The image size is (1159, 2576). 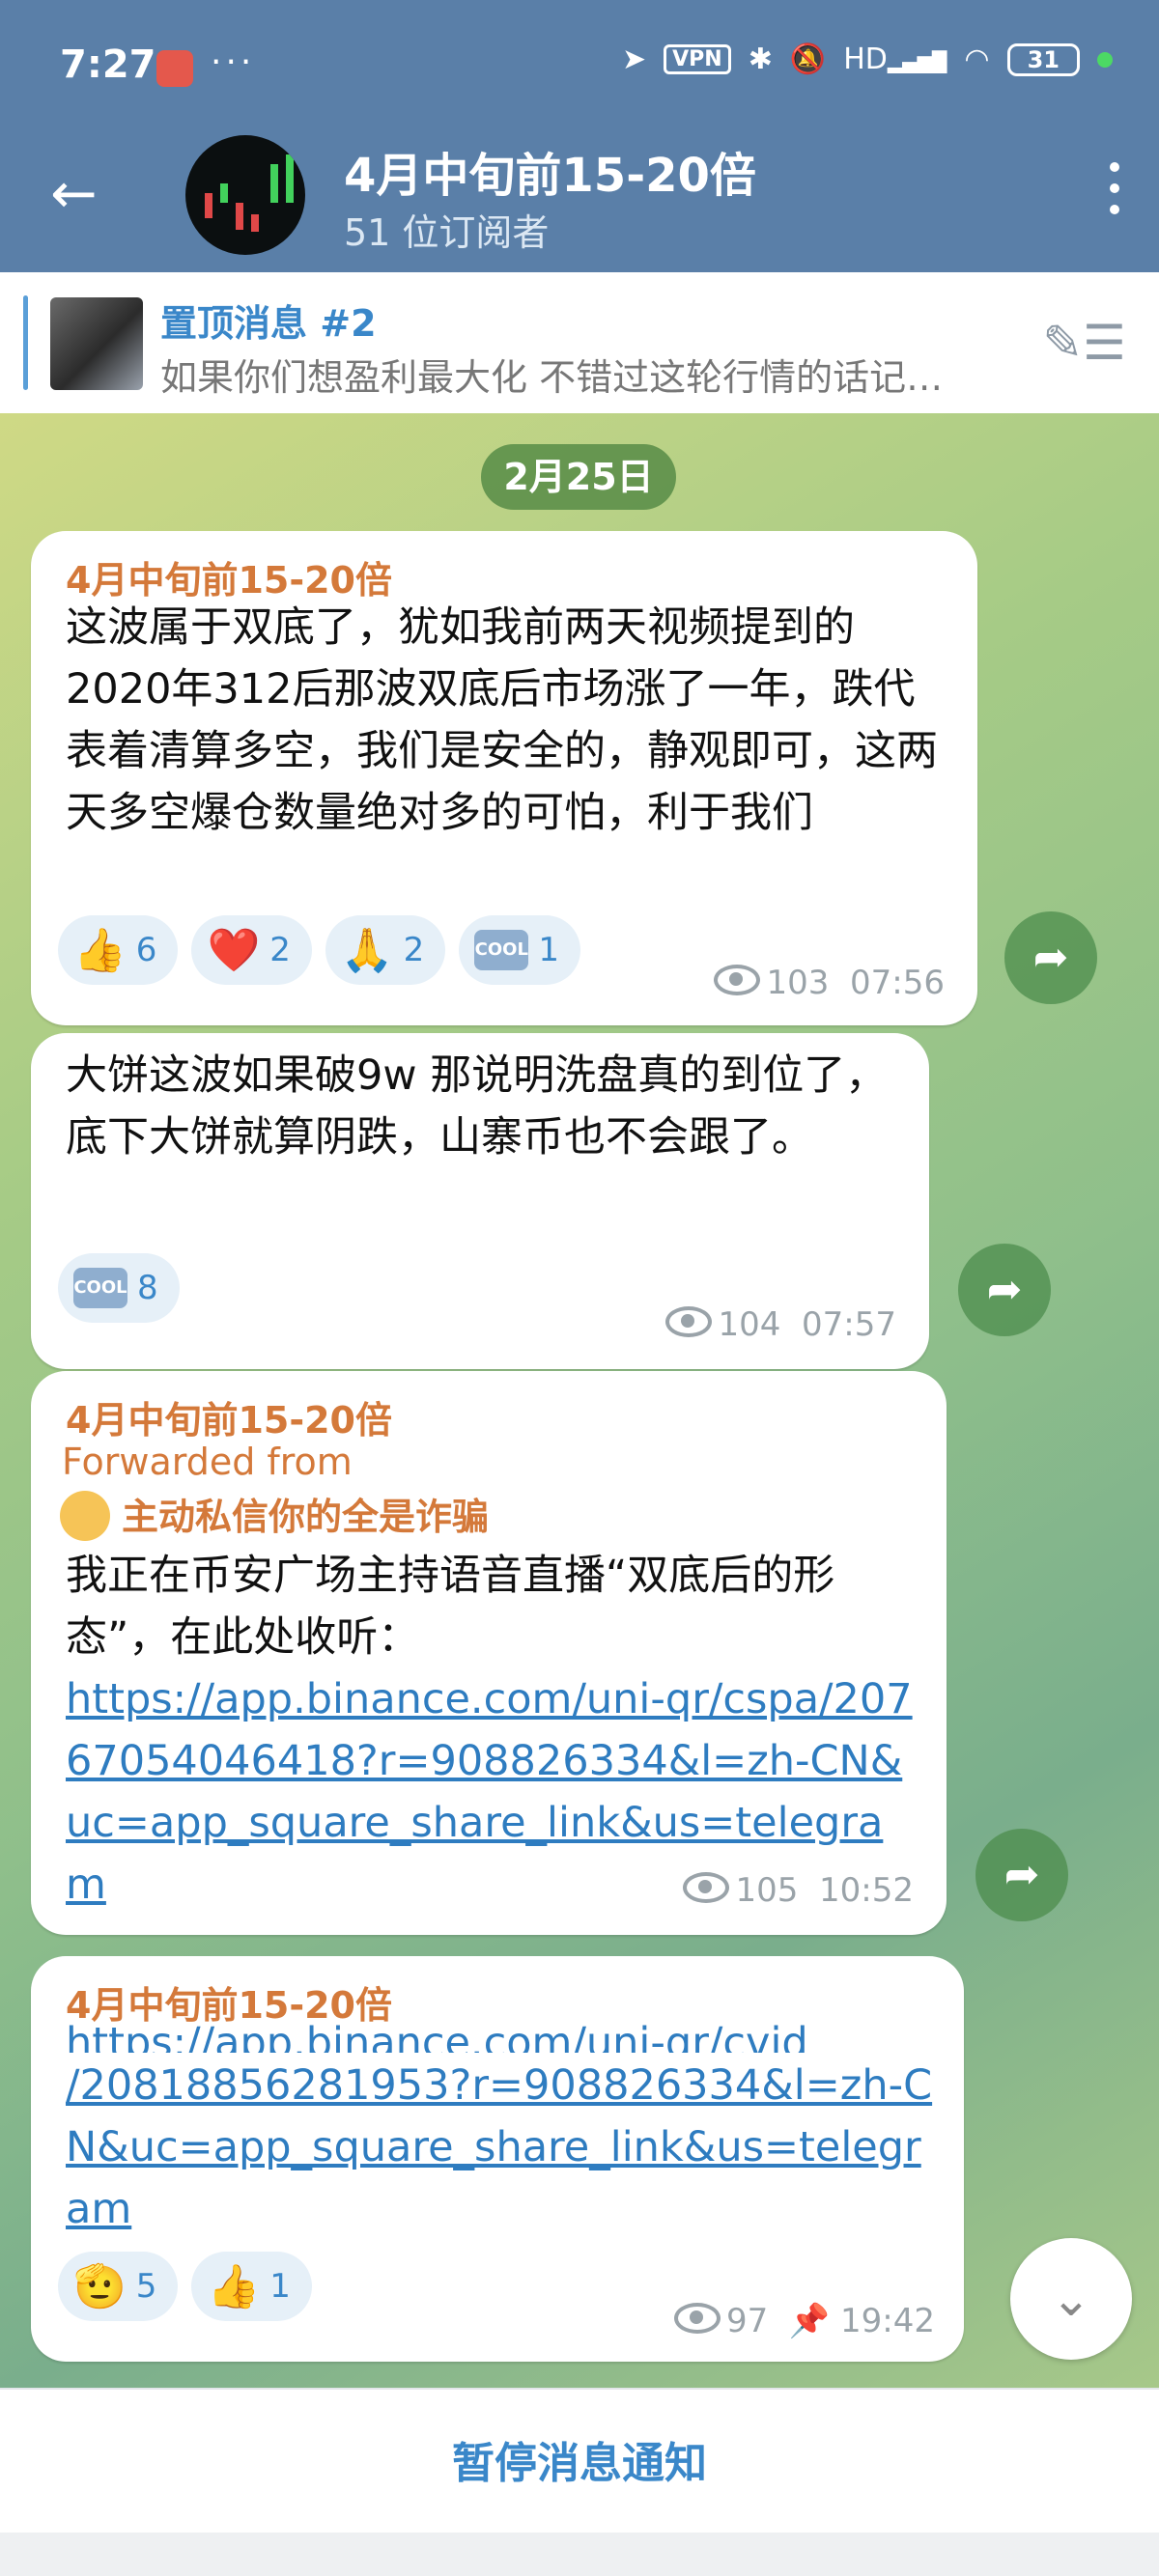 What do you see at coordinates (100, 2287) in the screenshot?
I see `salute-icon: 🫡` at bounding box center [100, 2287].